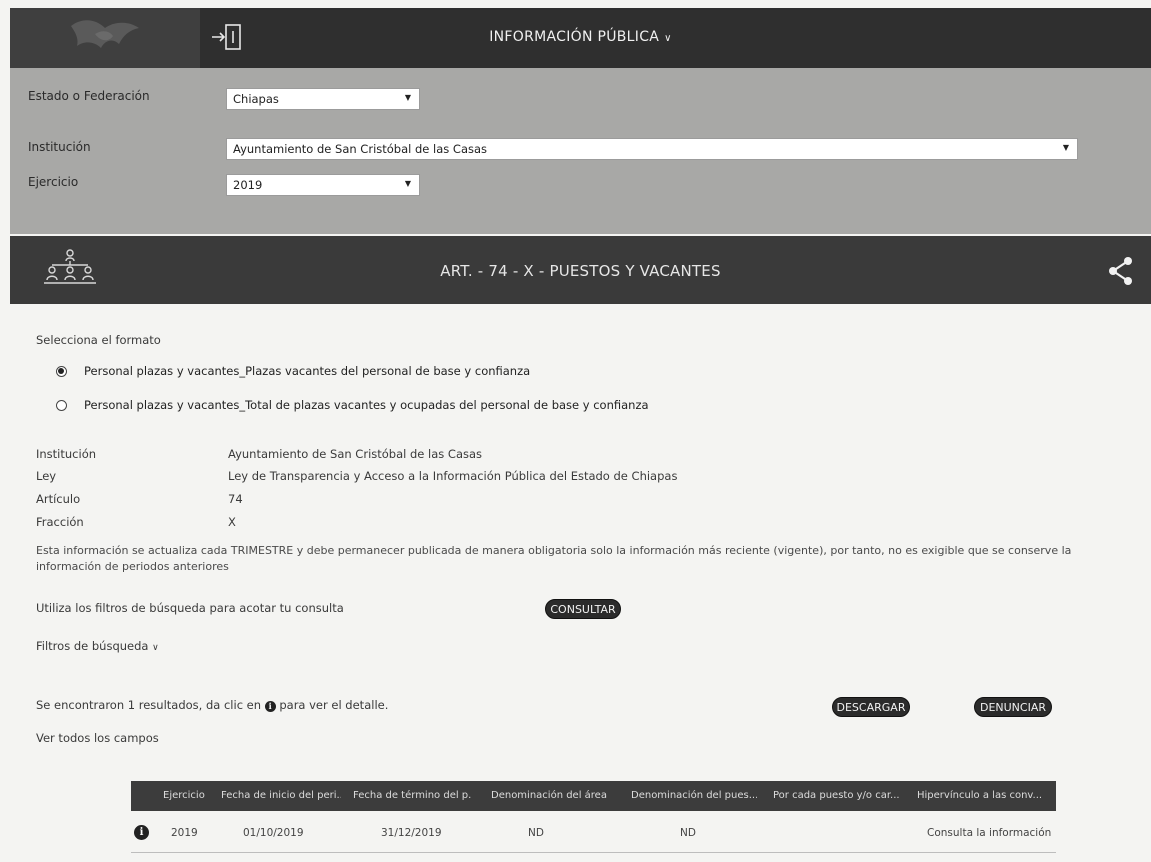 This screenshot has width=1151, height=862. I want to click on cell-puesto: ND, so click(688, 833).